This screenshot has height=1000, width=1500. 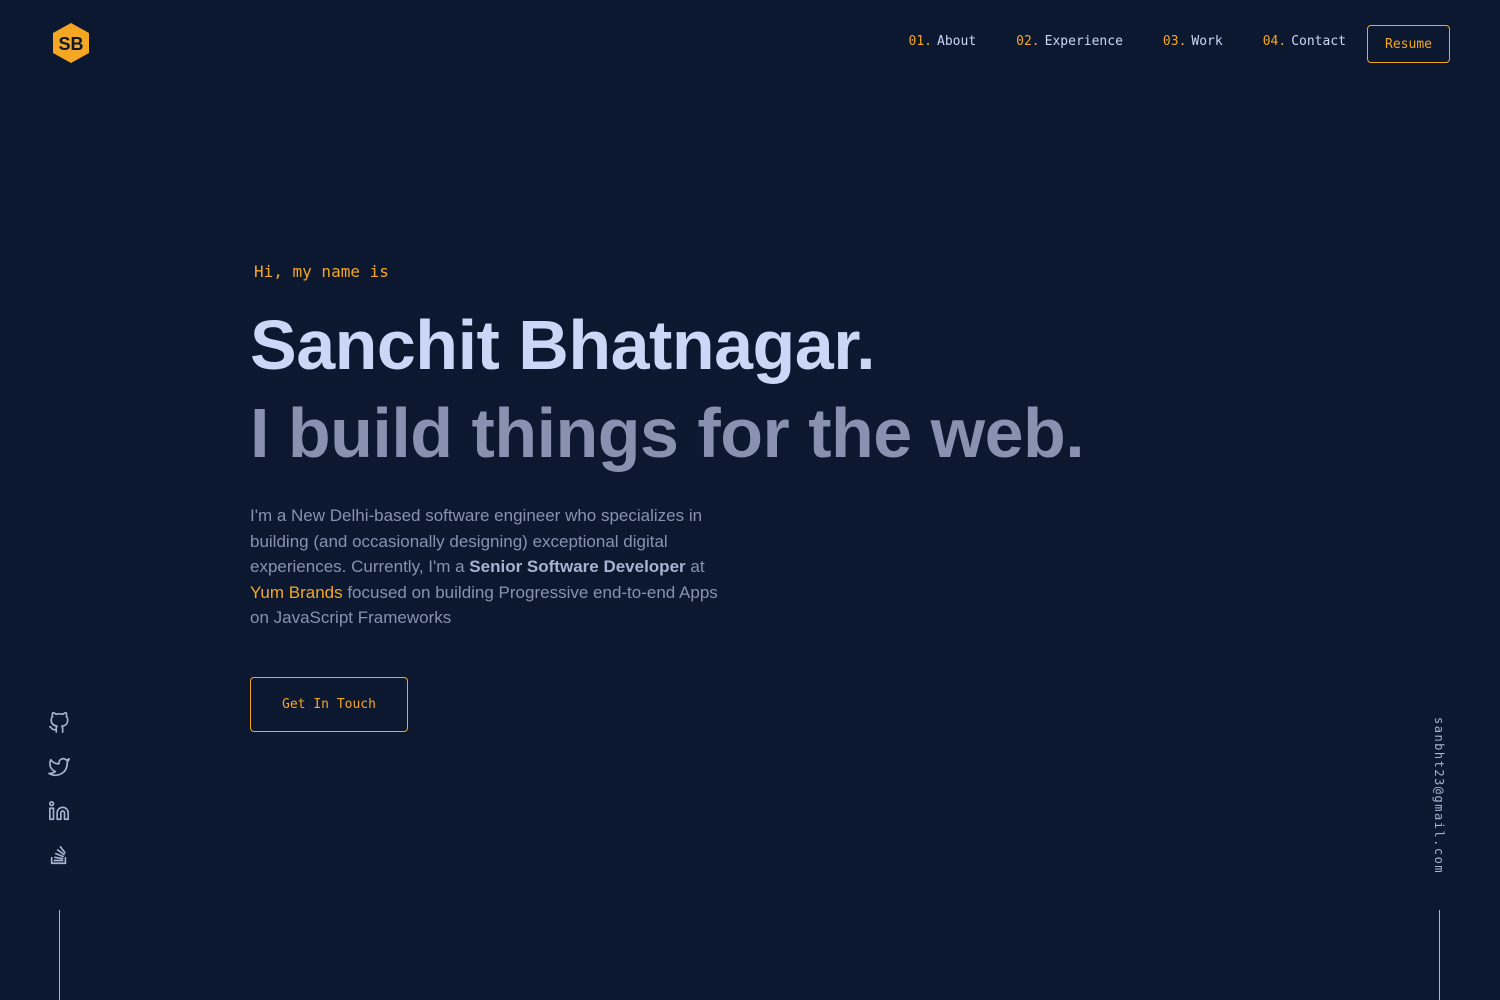 I want to click on nav-item-number: 03., so click(x=1174, y=41).